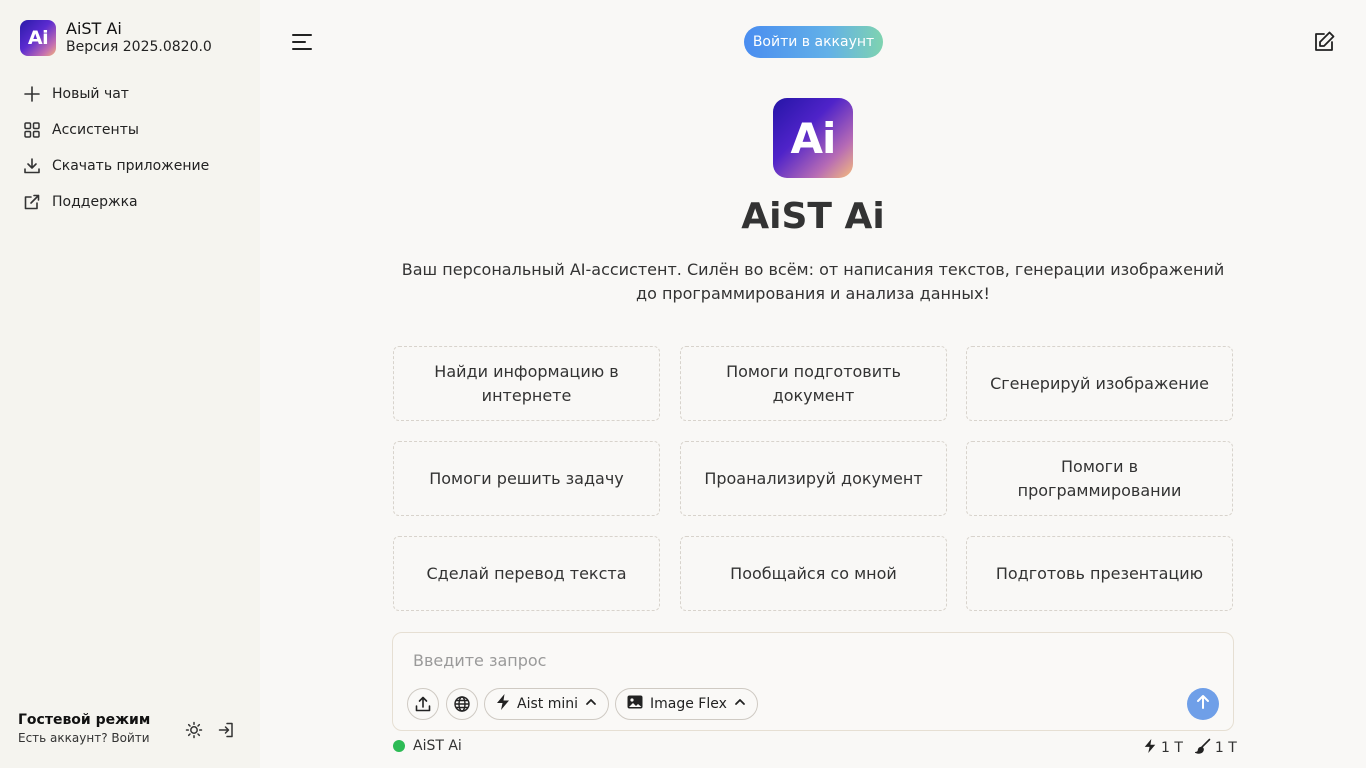  What do you see at coordinates (526, 478) in the screenshot?
I see `suggestion-card: Помоги решить задачу` at bounding box center [526, 478].